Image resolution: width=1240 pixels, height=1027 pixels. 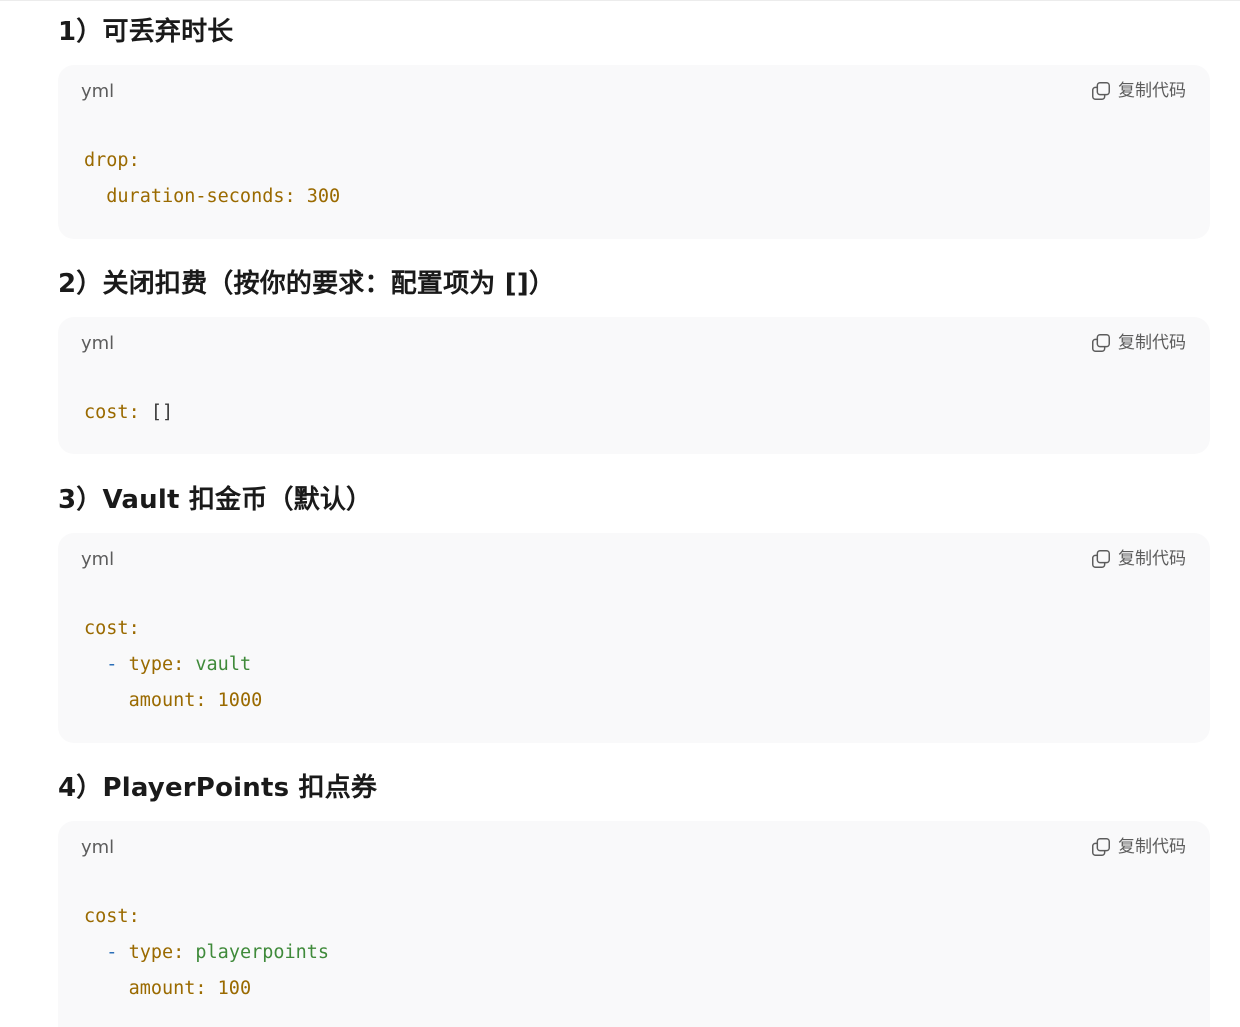 I want to click on code-content: drop: duration-seconds: 300, so click(x=212, y=179).